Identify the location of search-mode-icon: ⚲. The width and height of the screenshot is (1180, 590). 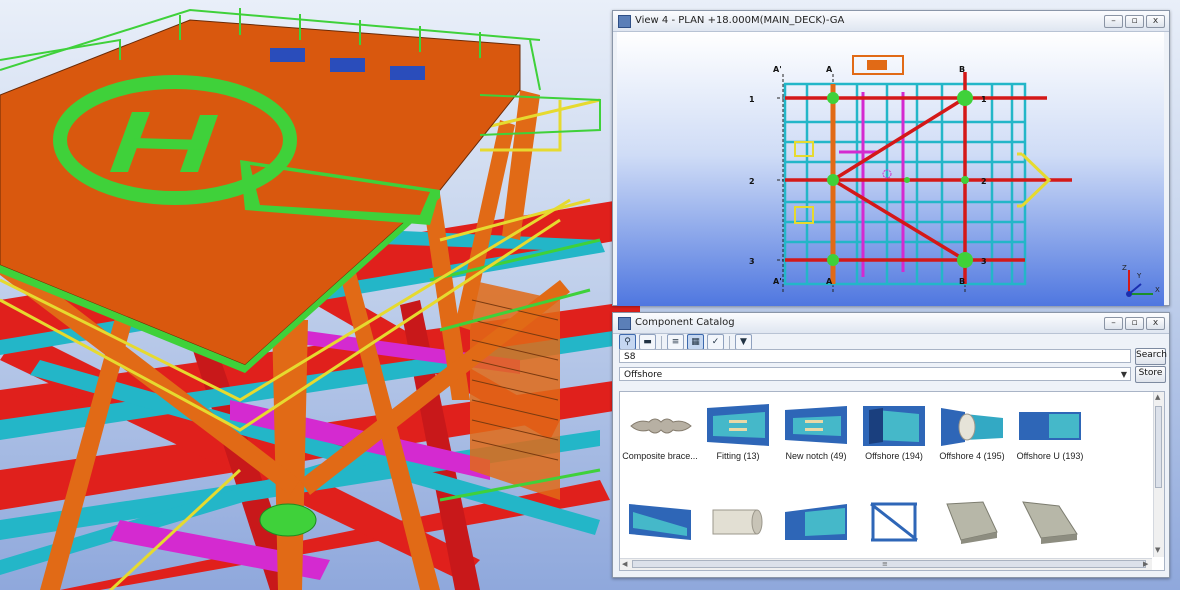
(627, 342).